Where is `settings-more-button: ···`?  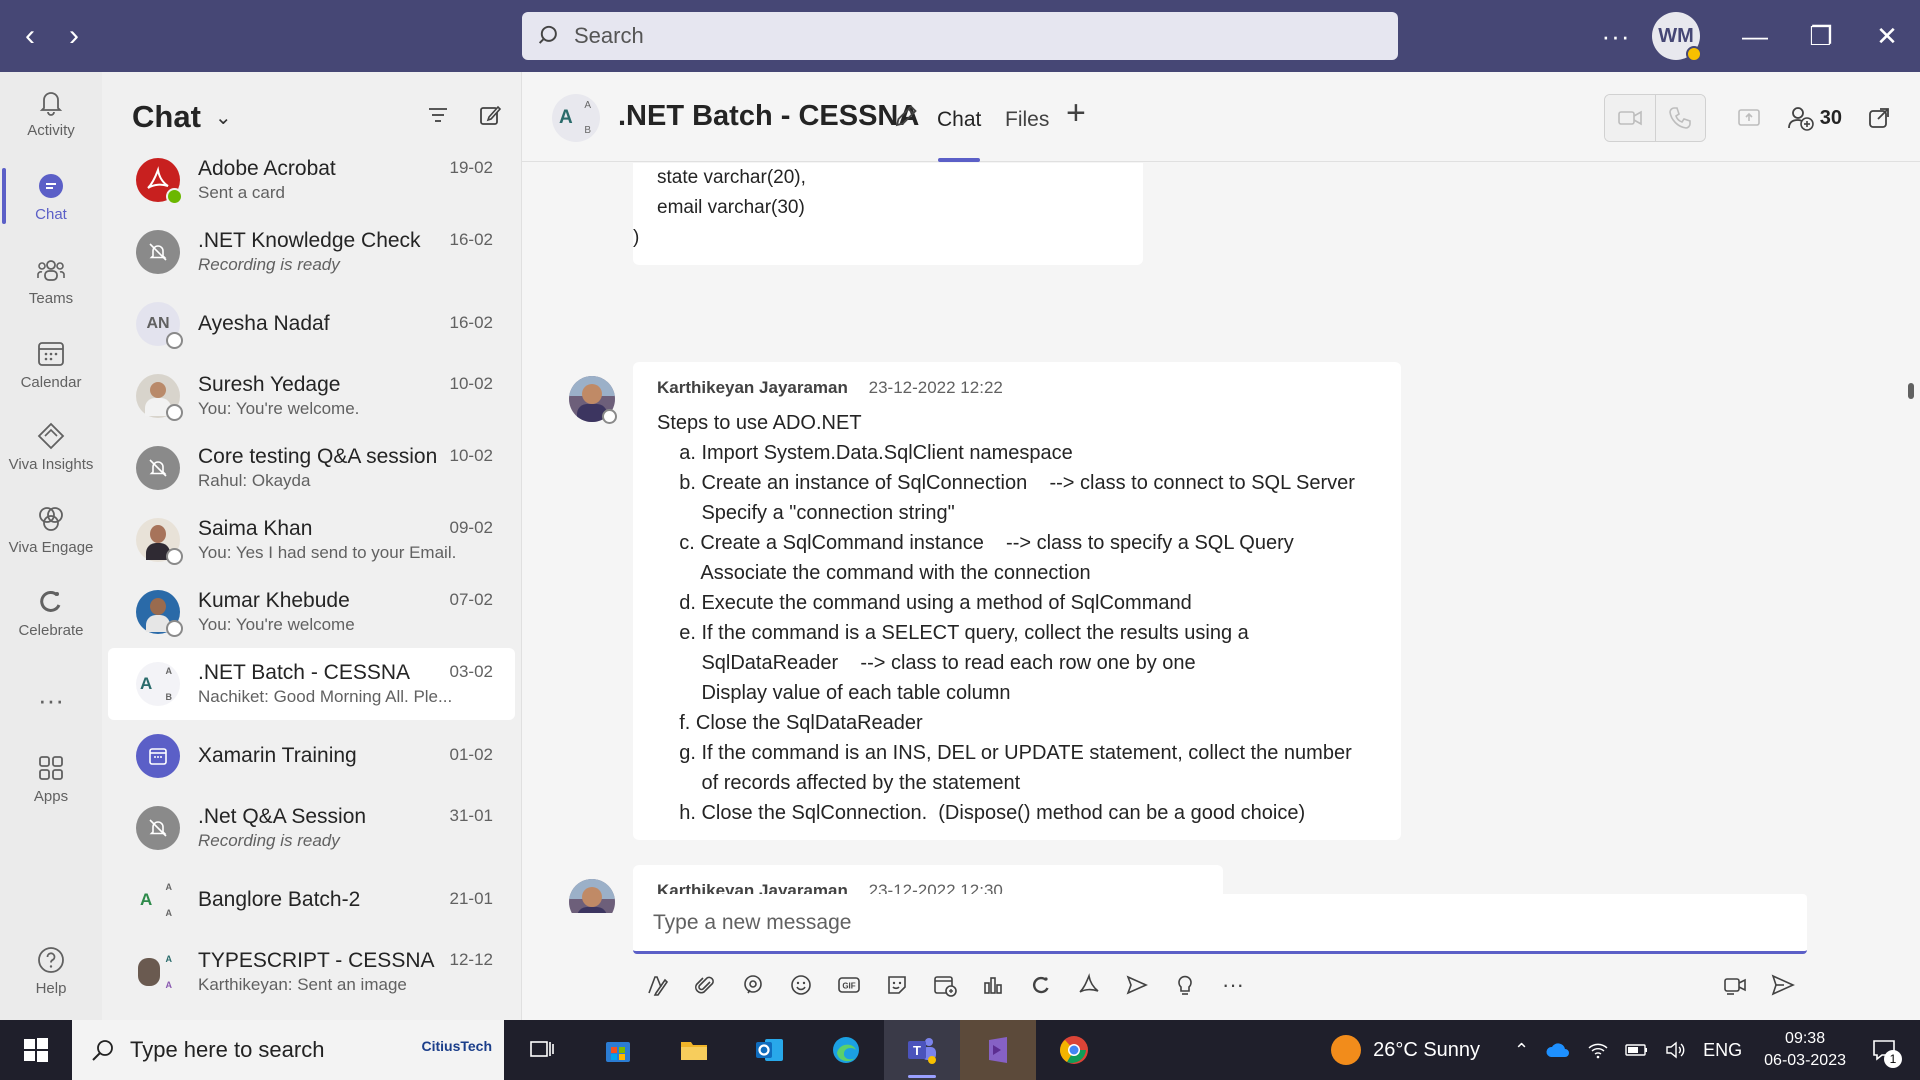 settings-more-button: ··· is located at coordinates (1616, 36).